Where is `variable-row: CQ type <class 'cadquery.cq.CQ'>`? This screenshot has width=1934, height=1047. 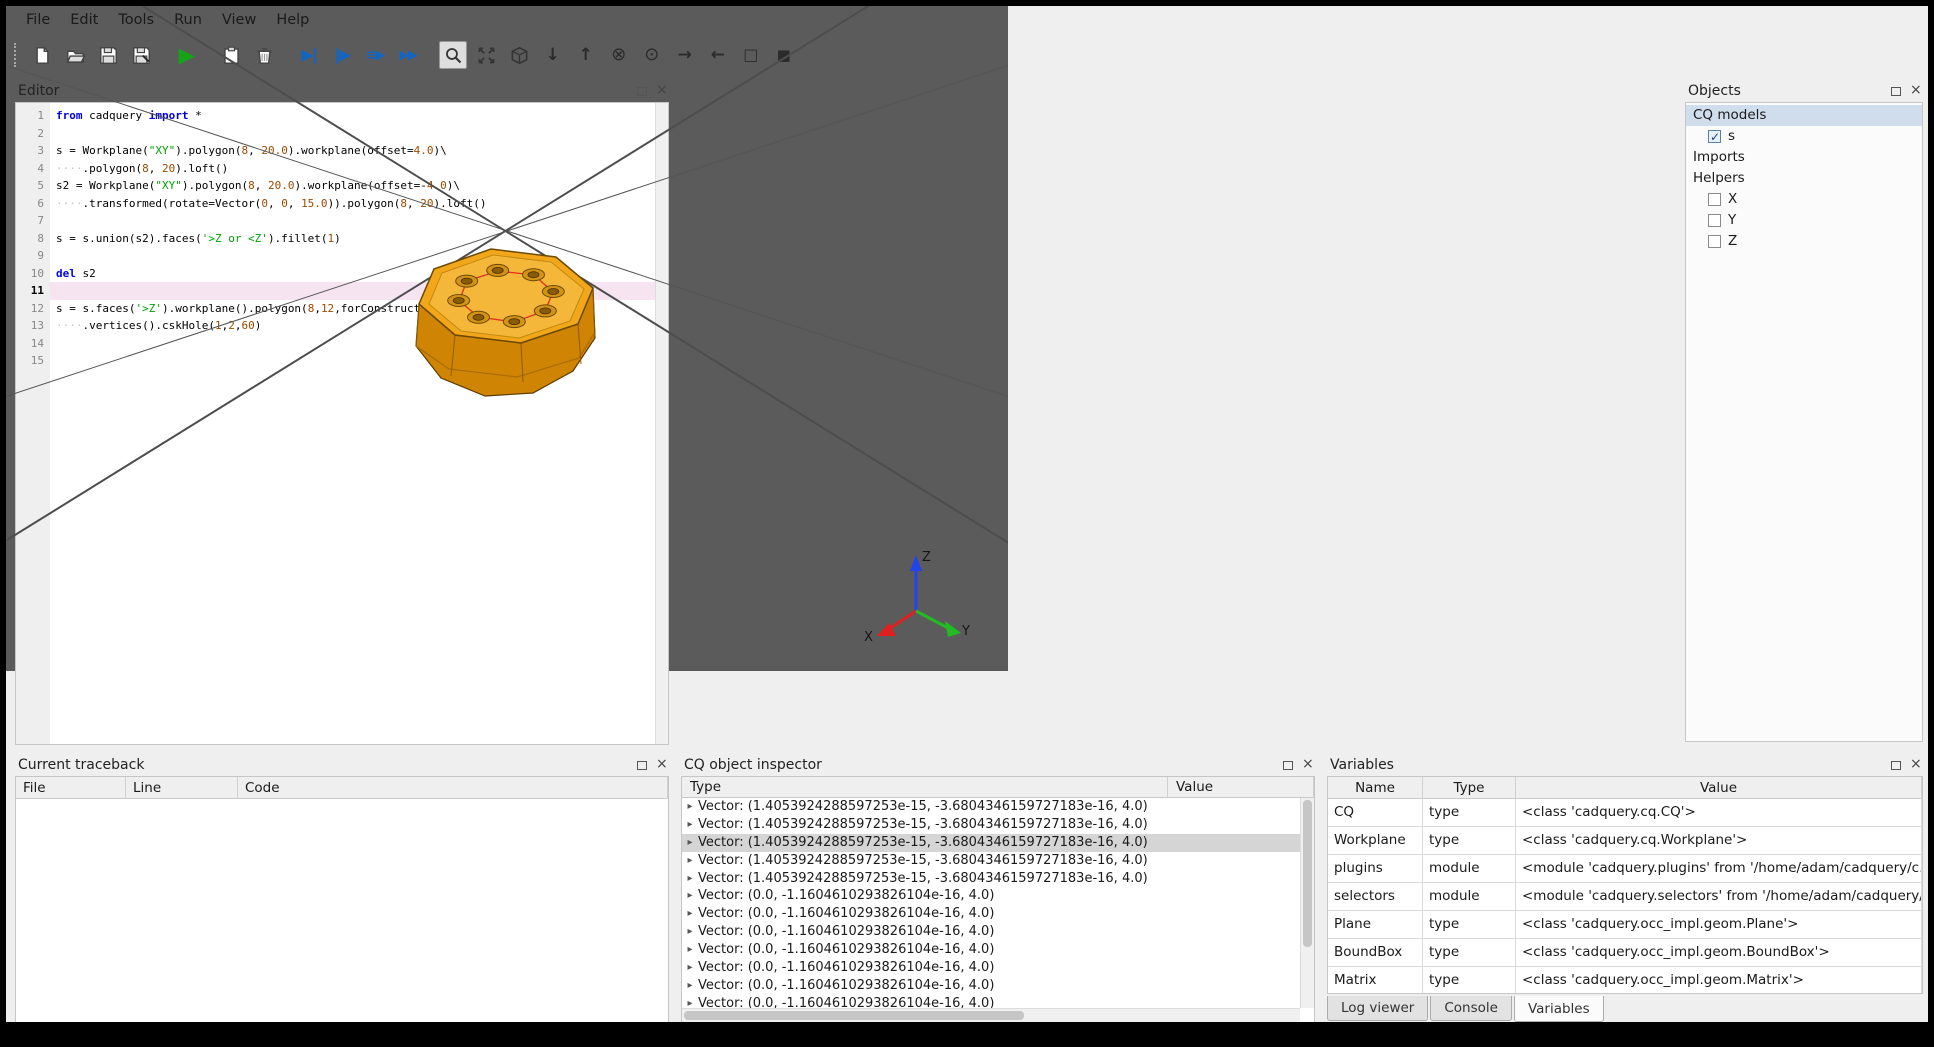 variable-row: CQ type <class 'cadquery.cq.CQ'> is located at coordinates (1625, 813).